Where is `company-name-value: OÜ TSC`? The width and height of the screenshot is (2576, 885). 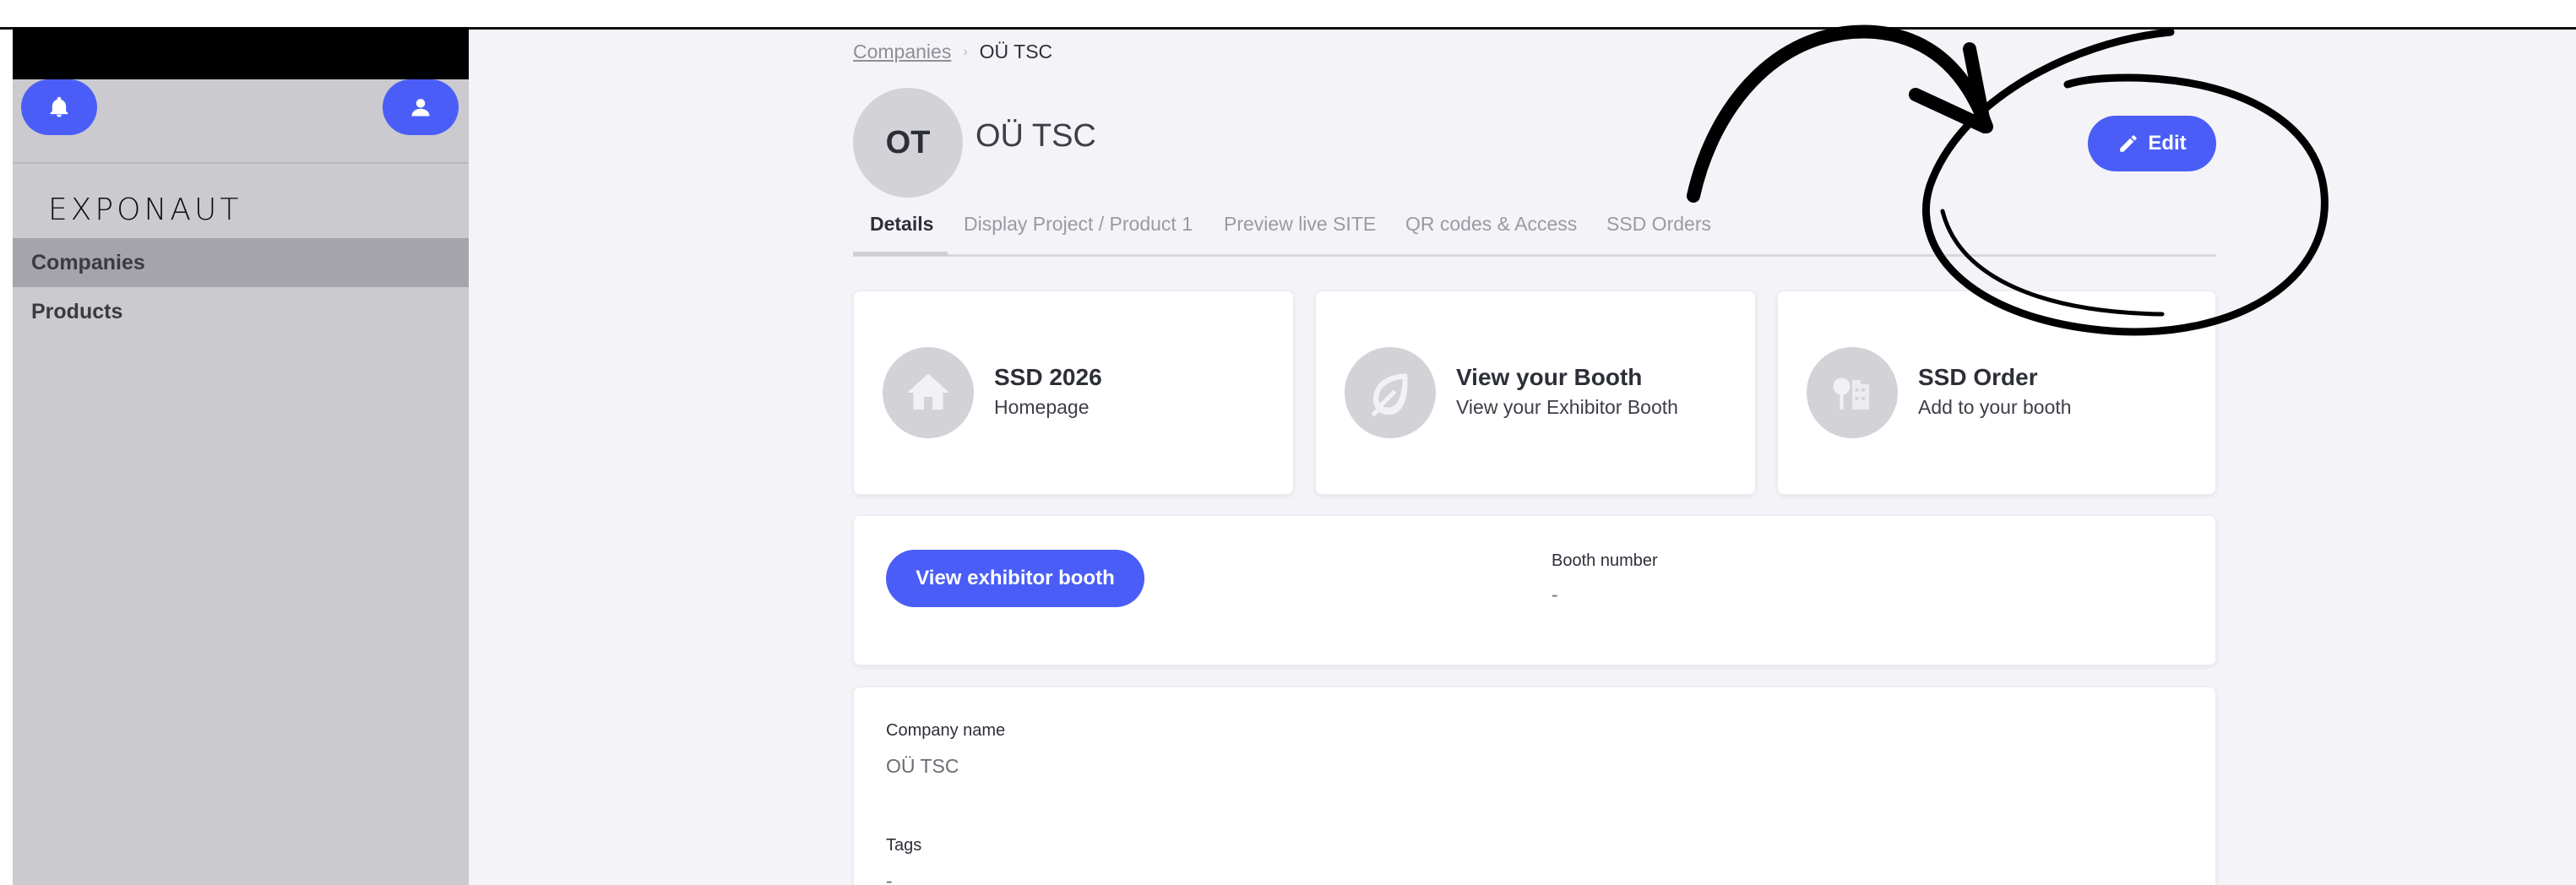
company-name-value: OÜ TSC is located at coordinates (922, 766).